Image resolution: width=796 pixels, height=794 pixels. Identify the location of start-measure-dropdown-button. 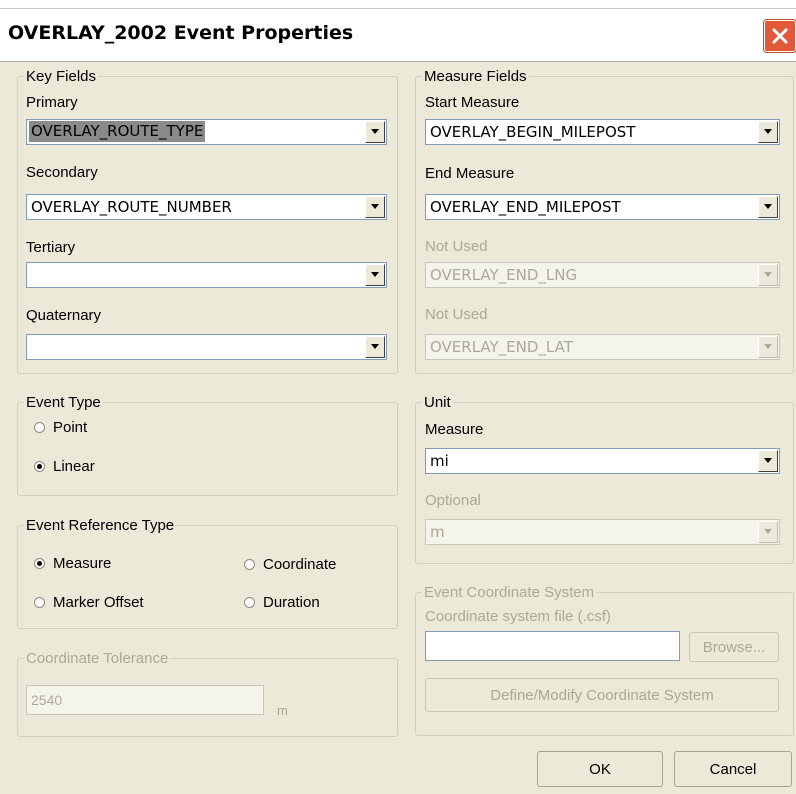
(768, 132).